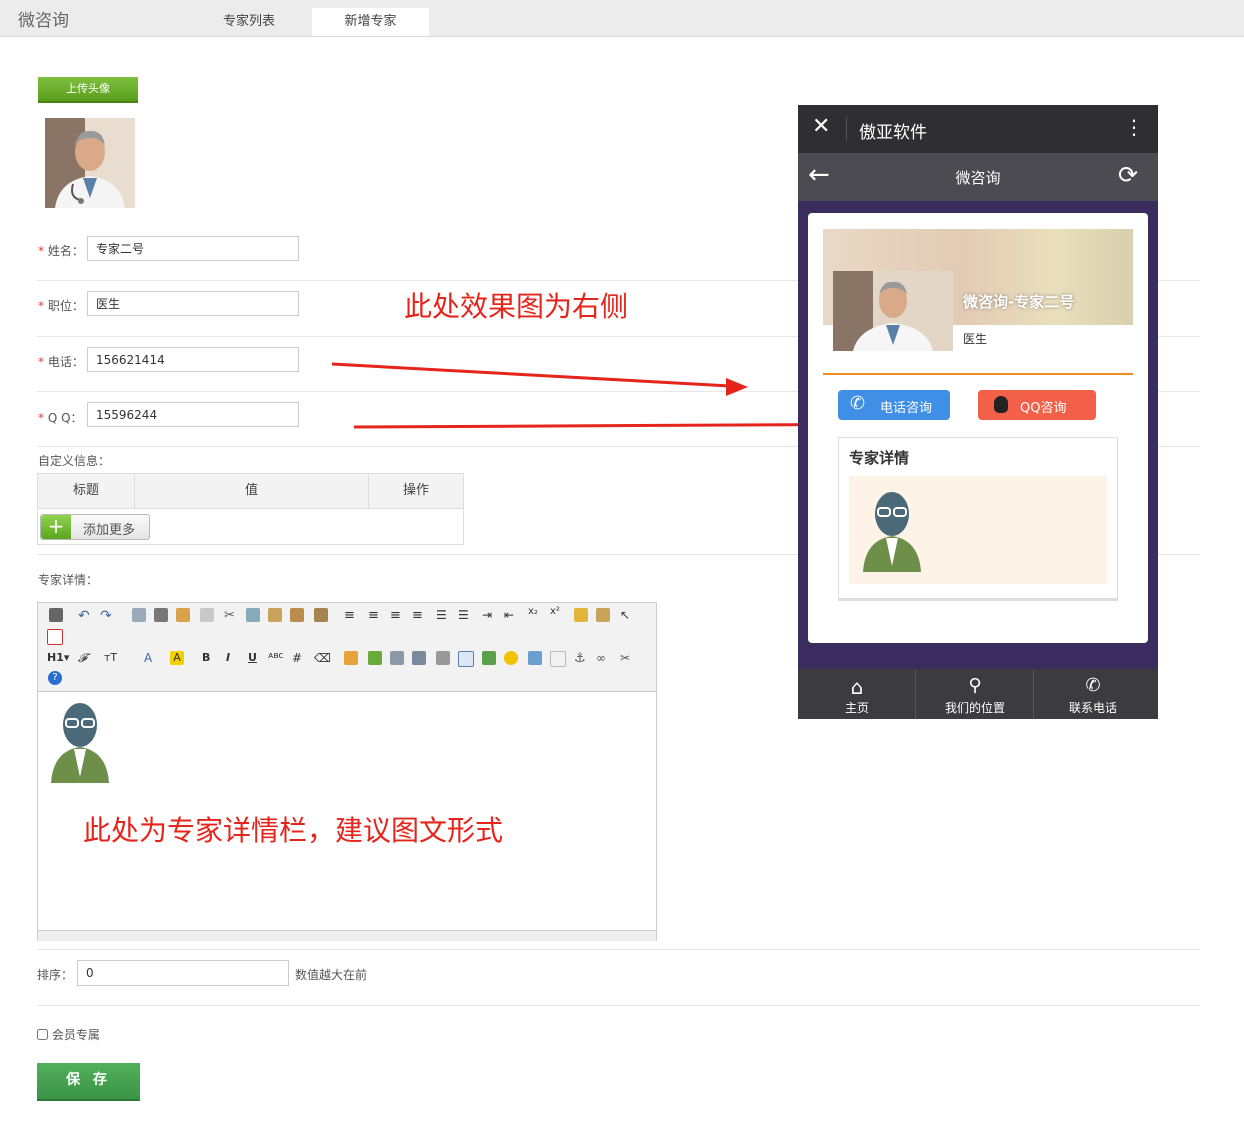 This screenshot has width=1244, height=1134. I want to click on member-only-label: 会员专属, so click(75, 1035).